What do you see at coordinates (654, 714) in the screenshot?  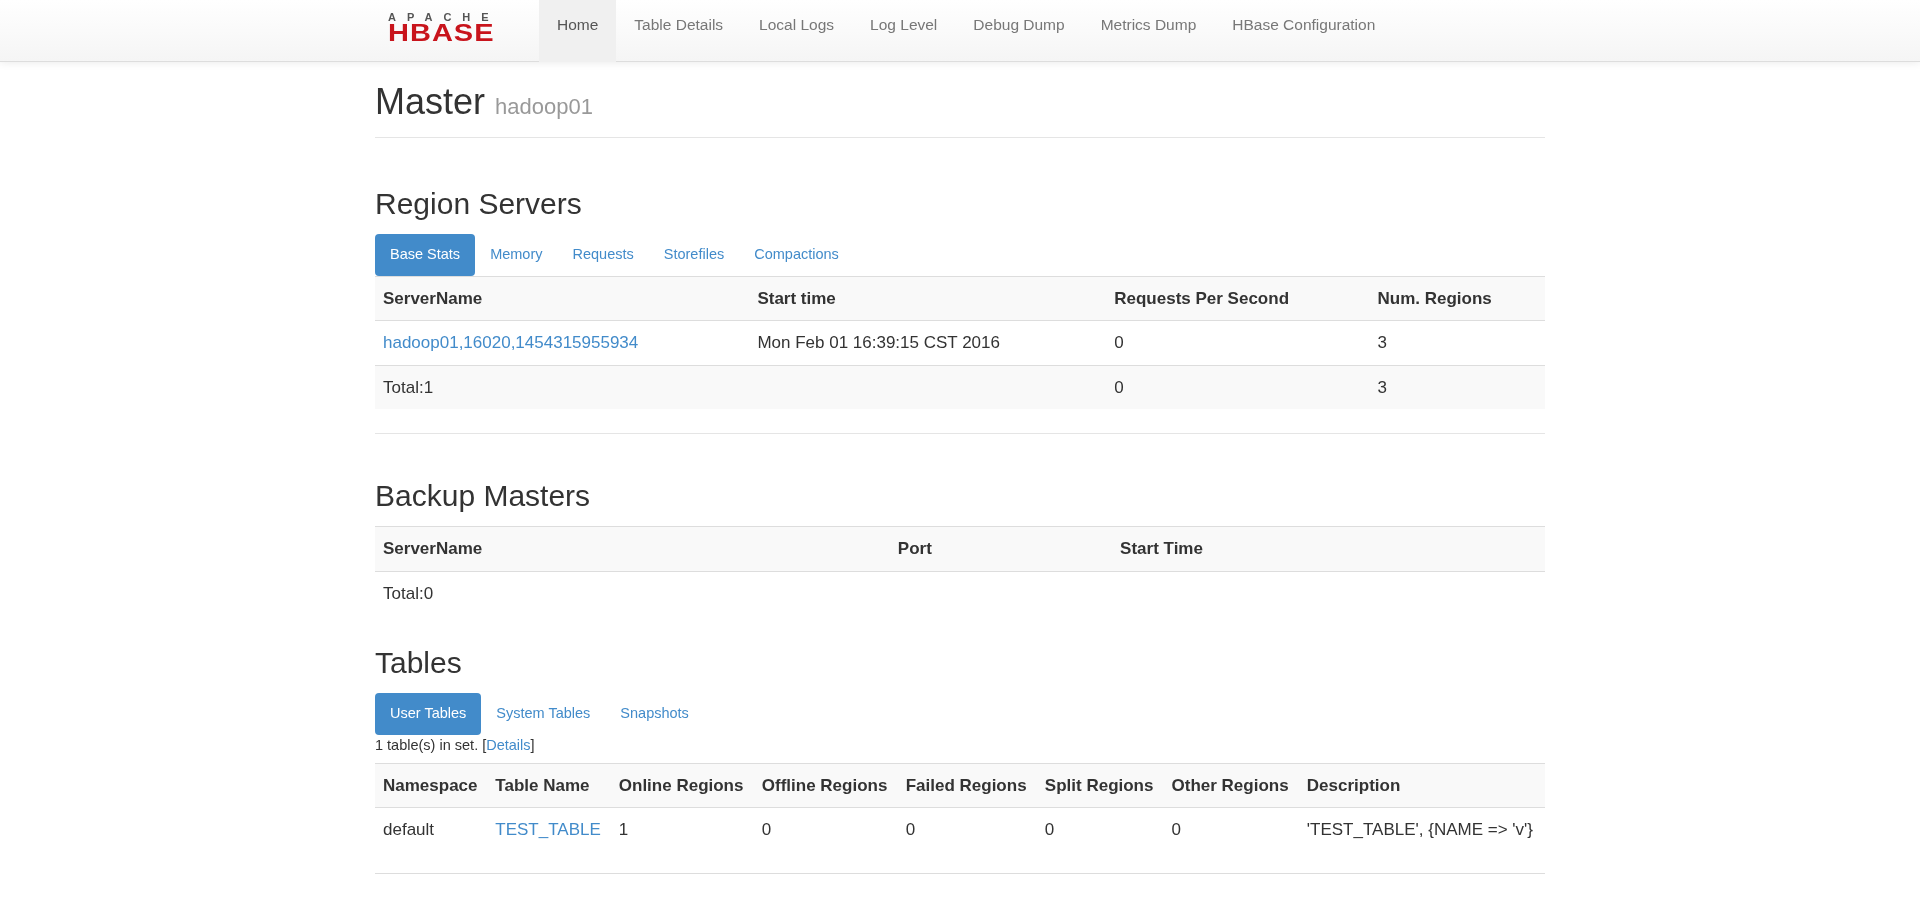 I see `tab: Snapshots` at bounding box center [654, 714].